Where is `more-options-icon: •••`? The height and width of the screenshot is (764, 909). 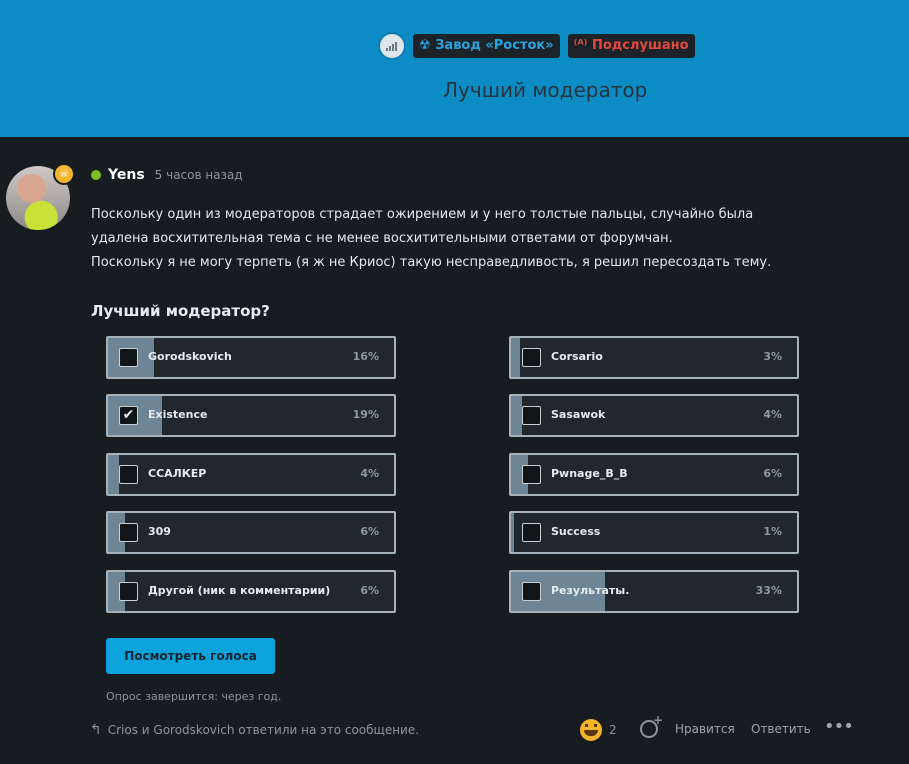 more-options-icon: ••• is located at coordinates (839, 726).